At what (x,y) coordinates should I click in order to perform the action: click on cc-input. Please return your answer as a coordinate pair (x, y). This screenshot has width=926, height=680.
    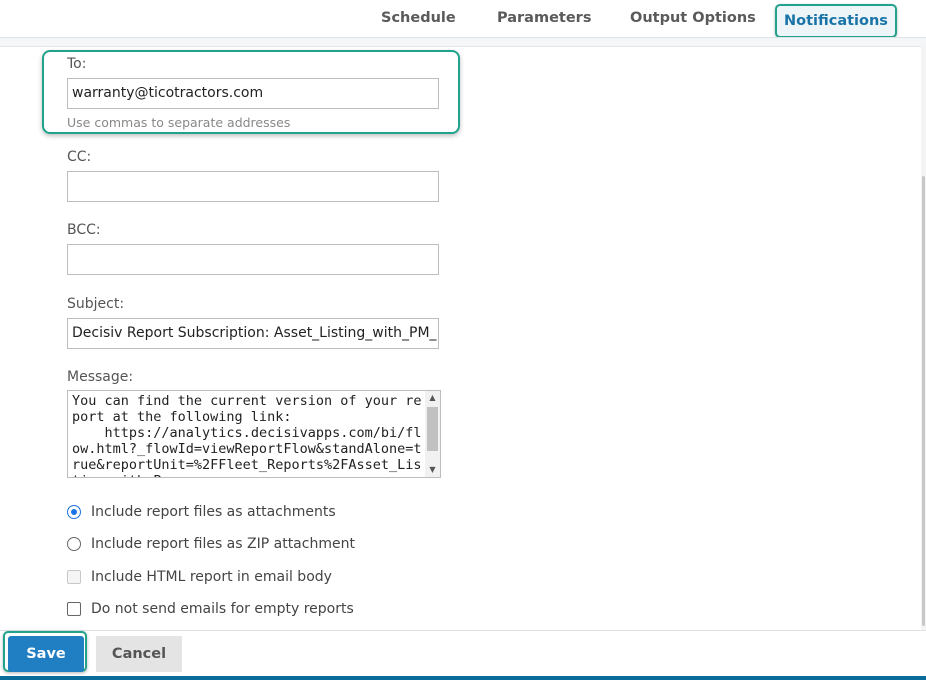
    Looking at the image, I should click on (253, 186).